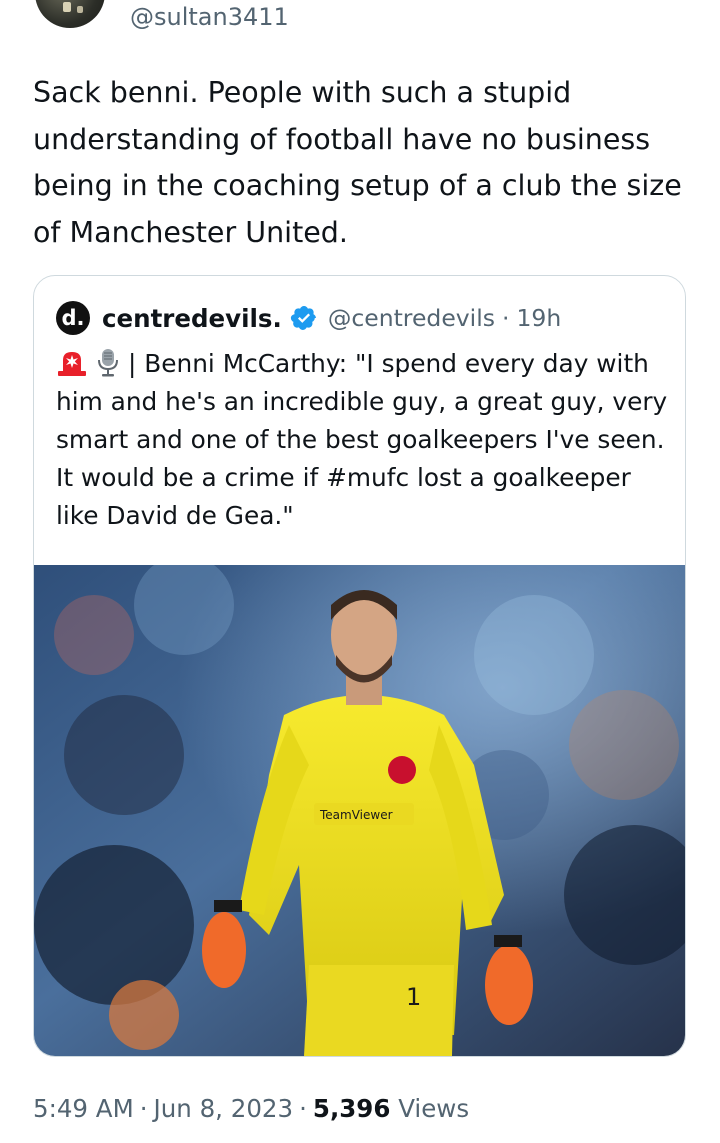 The height and width of the screenshot is (1143, 720). Describe the element at coordinates (83, 1108) in the screenshot. I see `tweet-time: 5:49 AM` at that location.